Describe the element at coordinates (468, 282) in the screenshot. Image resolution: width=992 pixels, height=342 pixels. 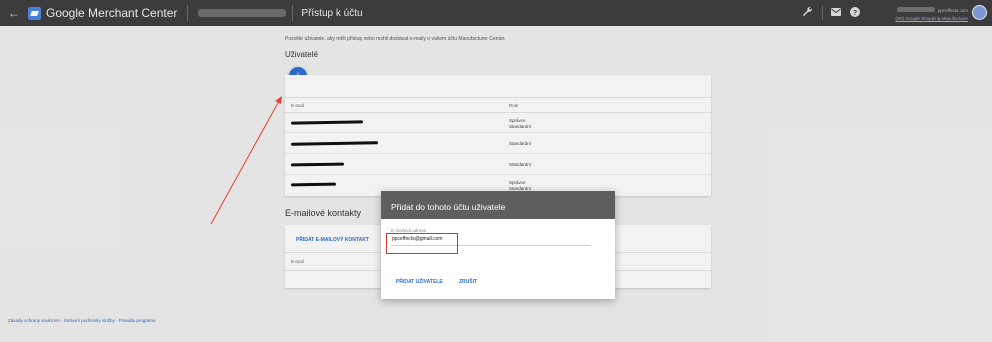
I see `cancel-button: ZRUŠIT` at that location.